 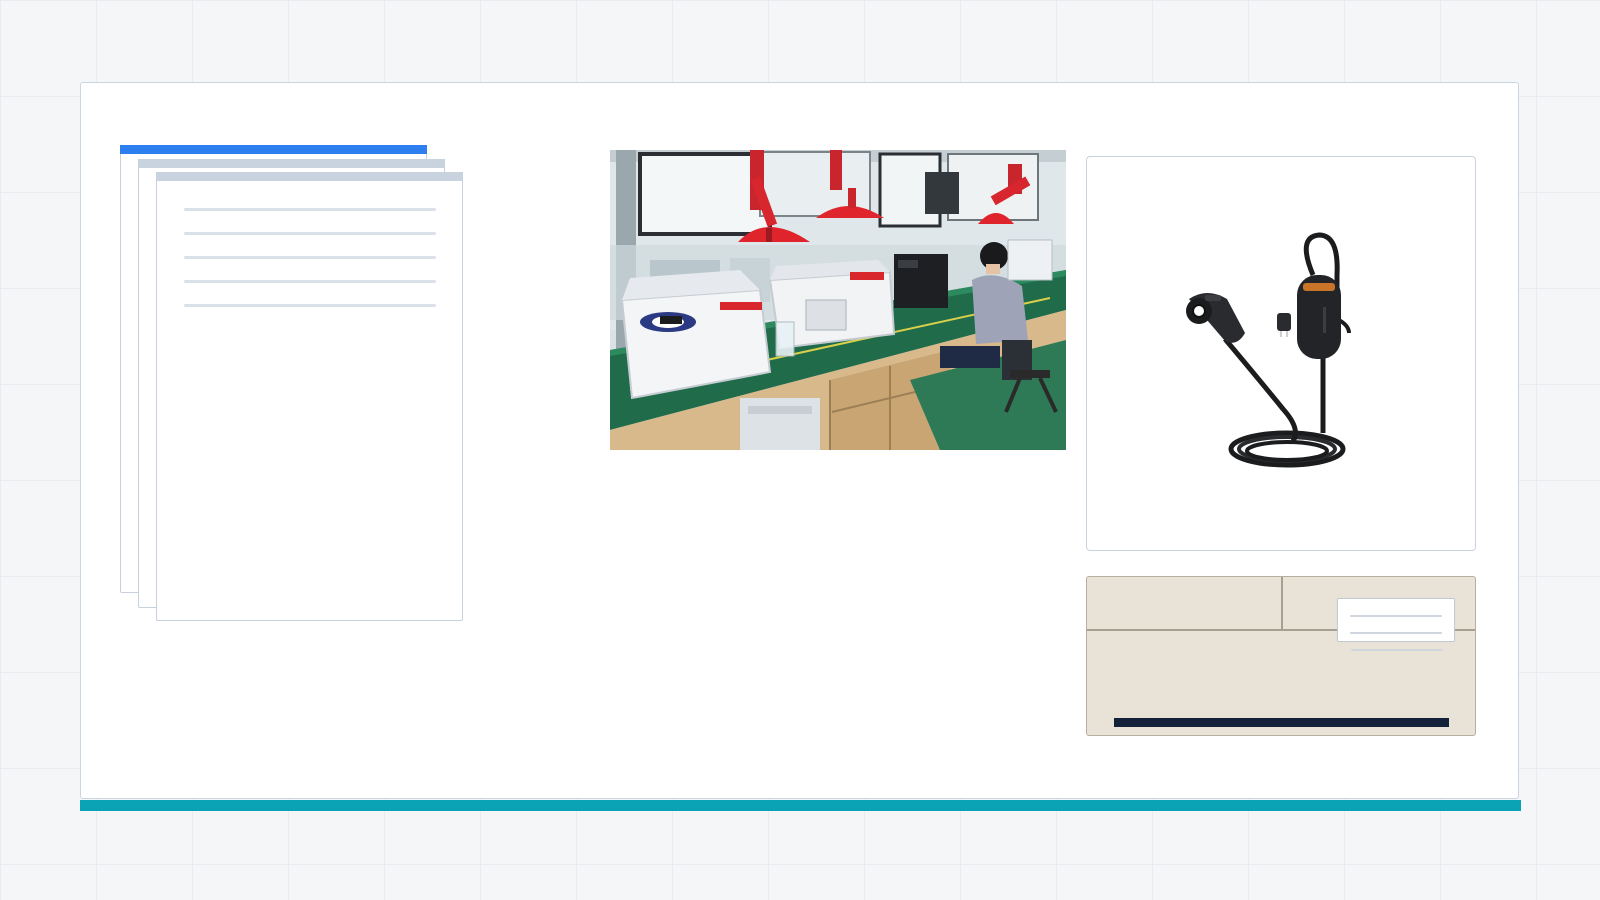 I want to click on laboratory-photo, so click(x=838, y=300).